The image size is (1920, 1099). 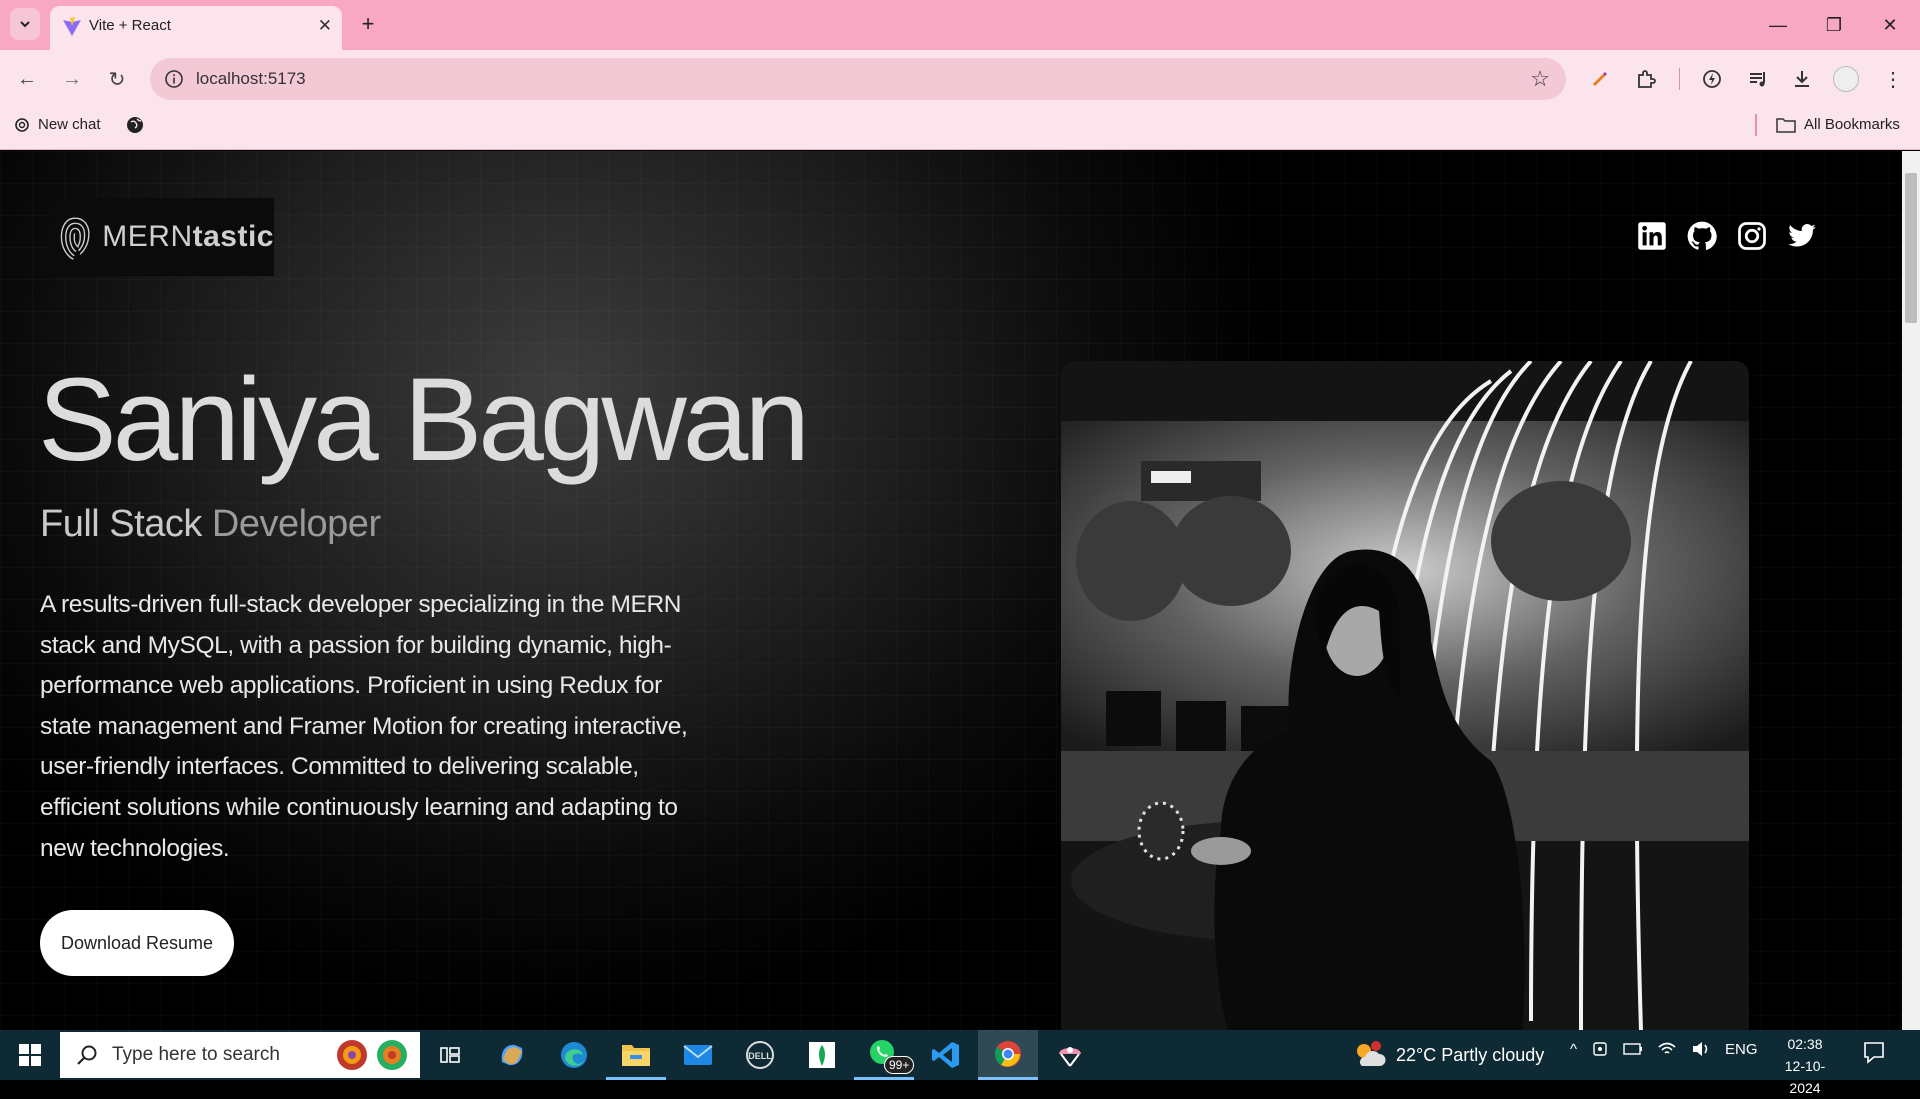 What do you see at coordinates (137, 943) in the screenshot?
I see `download-resume-button: Download Resume` at bounding box center [137, 943].